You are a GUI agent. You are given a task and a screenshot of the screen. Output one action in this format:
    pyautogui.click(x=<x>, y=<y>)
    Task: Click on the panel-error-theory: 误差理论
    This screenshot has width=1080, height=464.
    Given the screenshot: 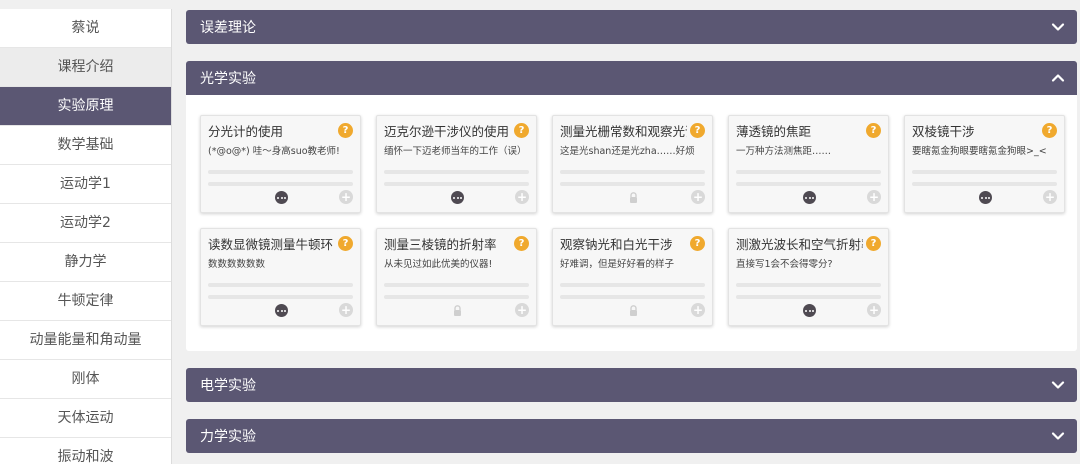 What is the action you would take?
    pyautogui.click(x=631, y=27)
    